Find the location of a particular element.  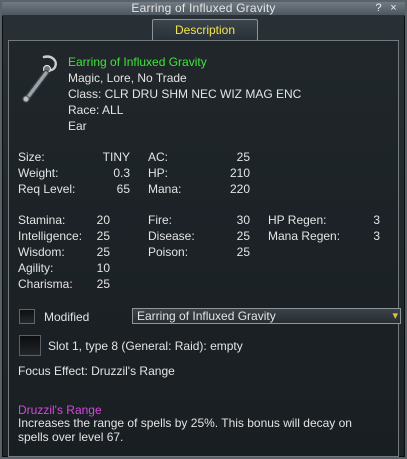

augment-slot-box is located at coordinates (30, 345).